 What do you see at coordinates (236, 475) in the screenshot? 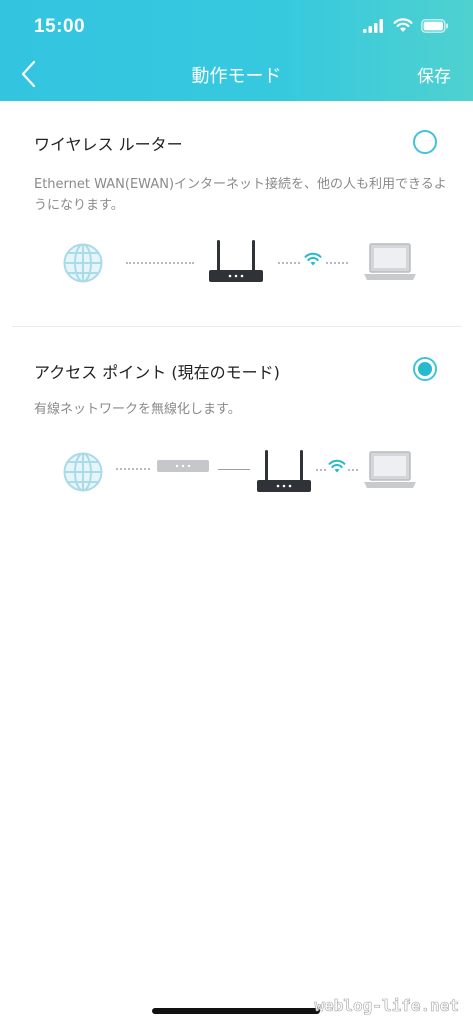
I see `access-point-diagram` at bounding box center [236, 475].